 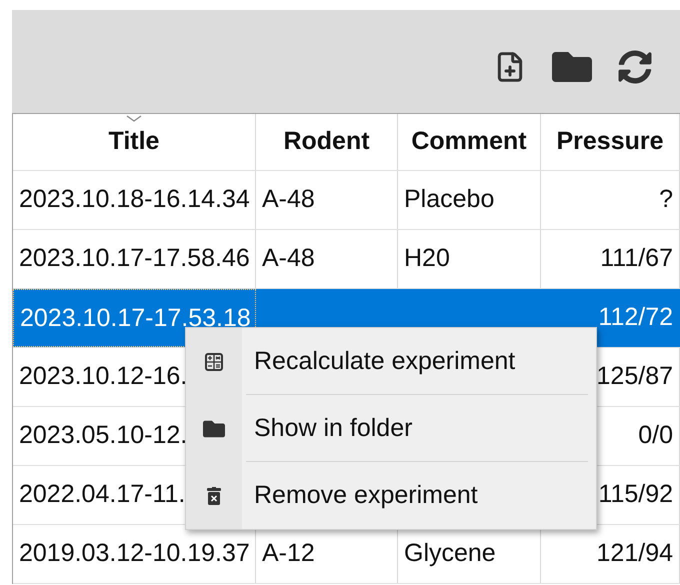 What do you see at coordinates (327, 142) in the screenshot?
I see `column-header: Rodent` at bounding box center [327, 142].